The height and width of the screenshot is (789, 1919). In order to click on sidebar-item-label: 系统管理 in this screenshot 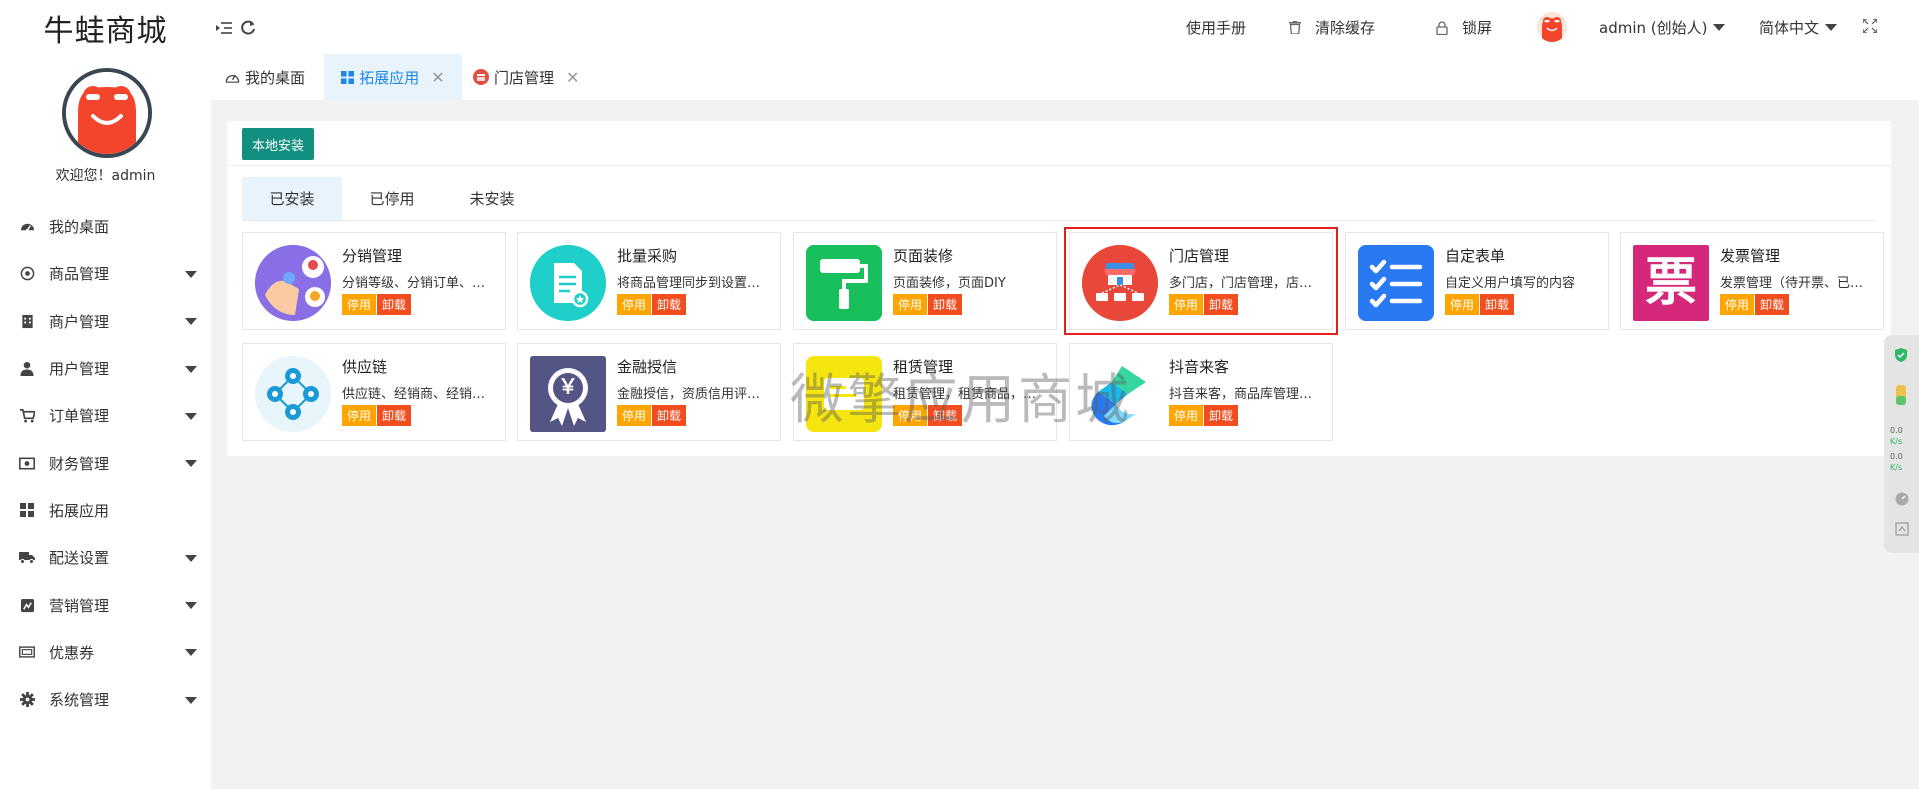, I will do `click(79, 700)`.